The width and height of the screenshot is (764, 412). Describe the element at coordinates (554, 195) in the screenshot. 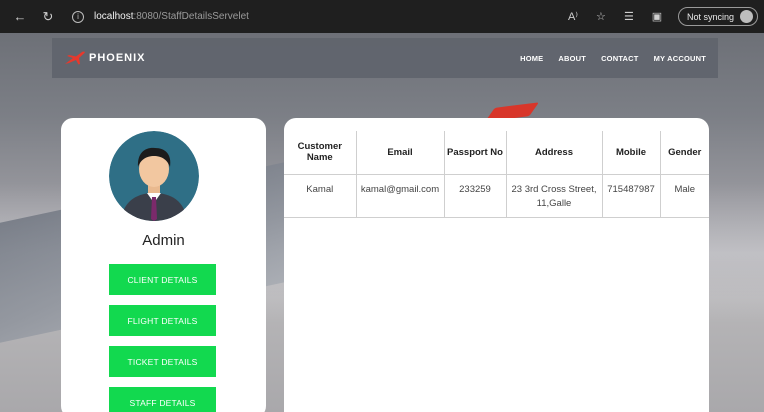

I see `cell-address: 23 3rd Cross Street, 11,Galle` at that location.